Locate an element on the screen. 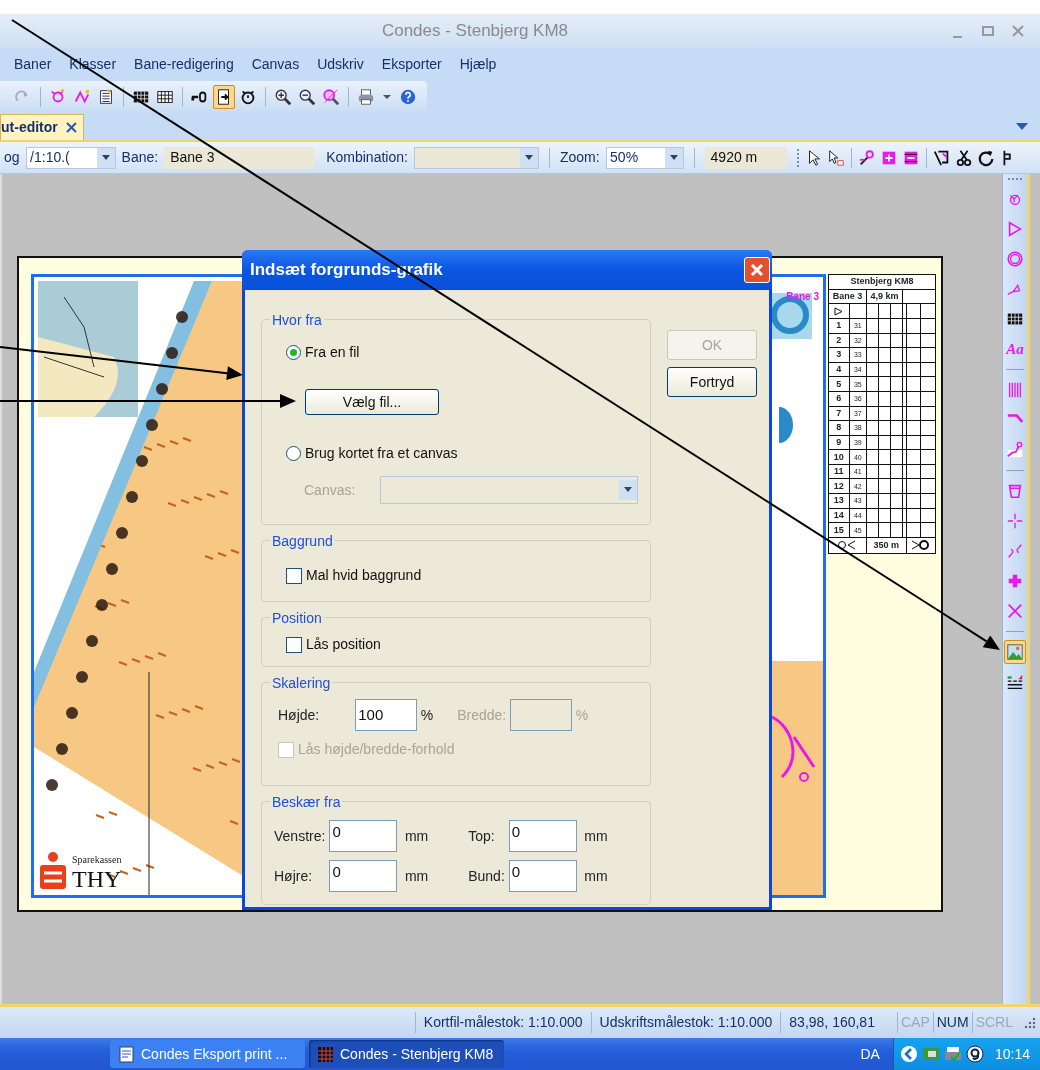 This screenshot has width=1040, height=1070. table-cell: 3 is located at coordinates (839, 355).